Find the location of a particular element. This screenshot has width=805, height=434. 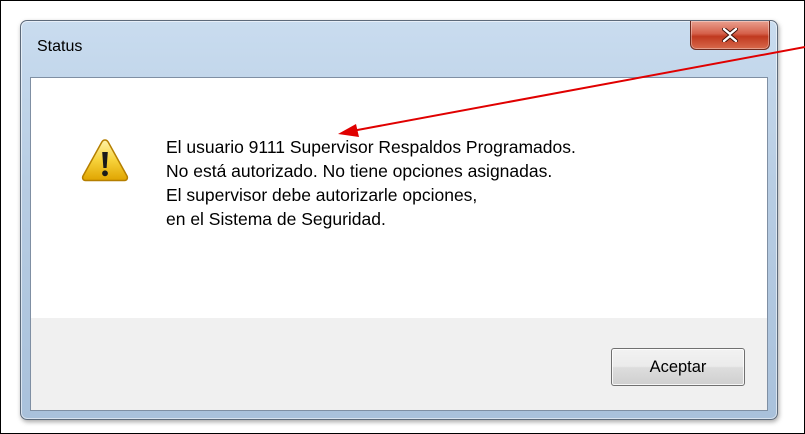

close-button is located at coordinates (730, 35).